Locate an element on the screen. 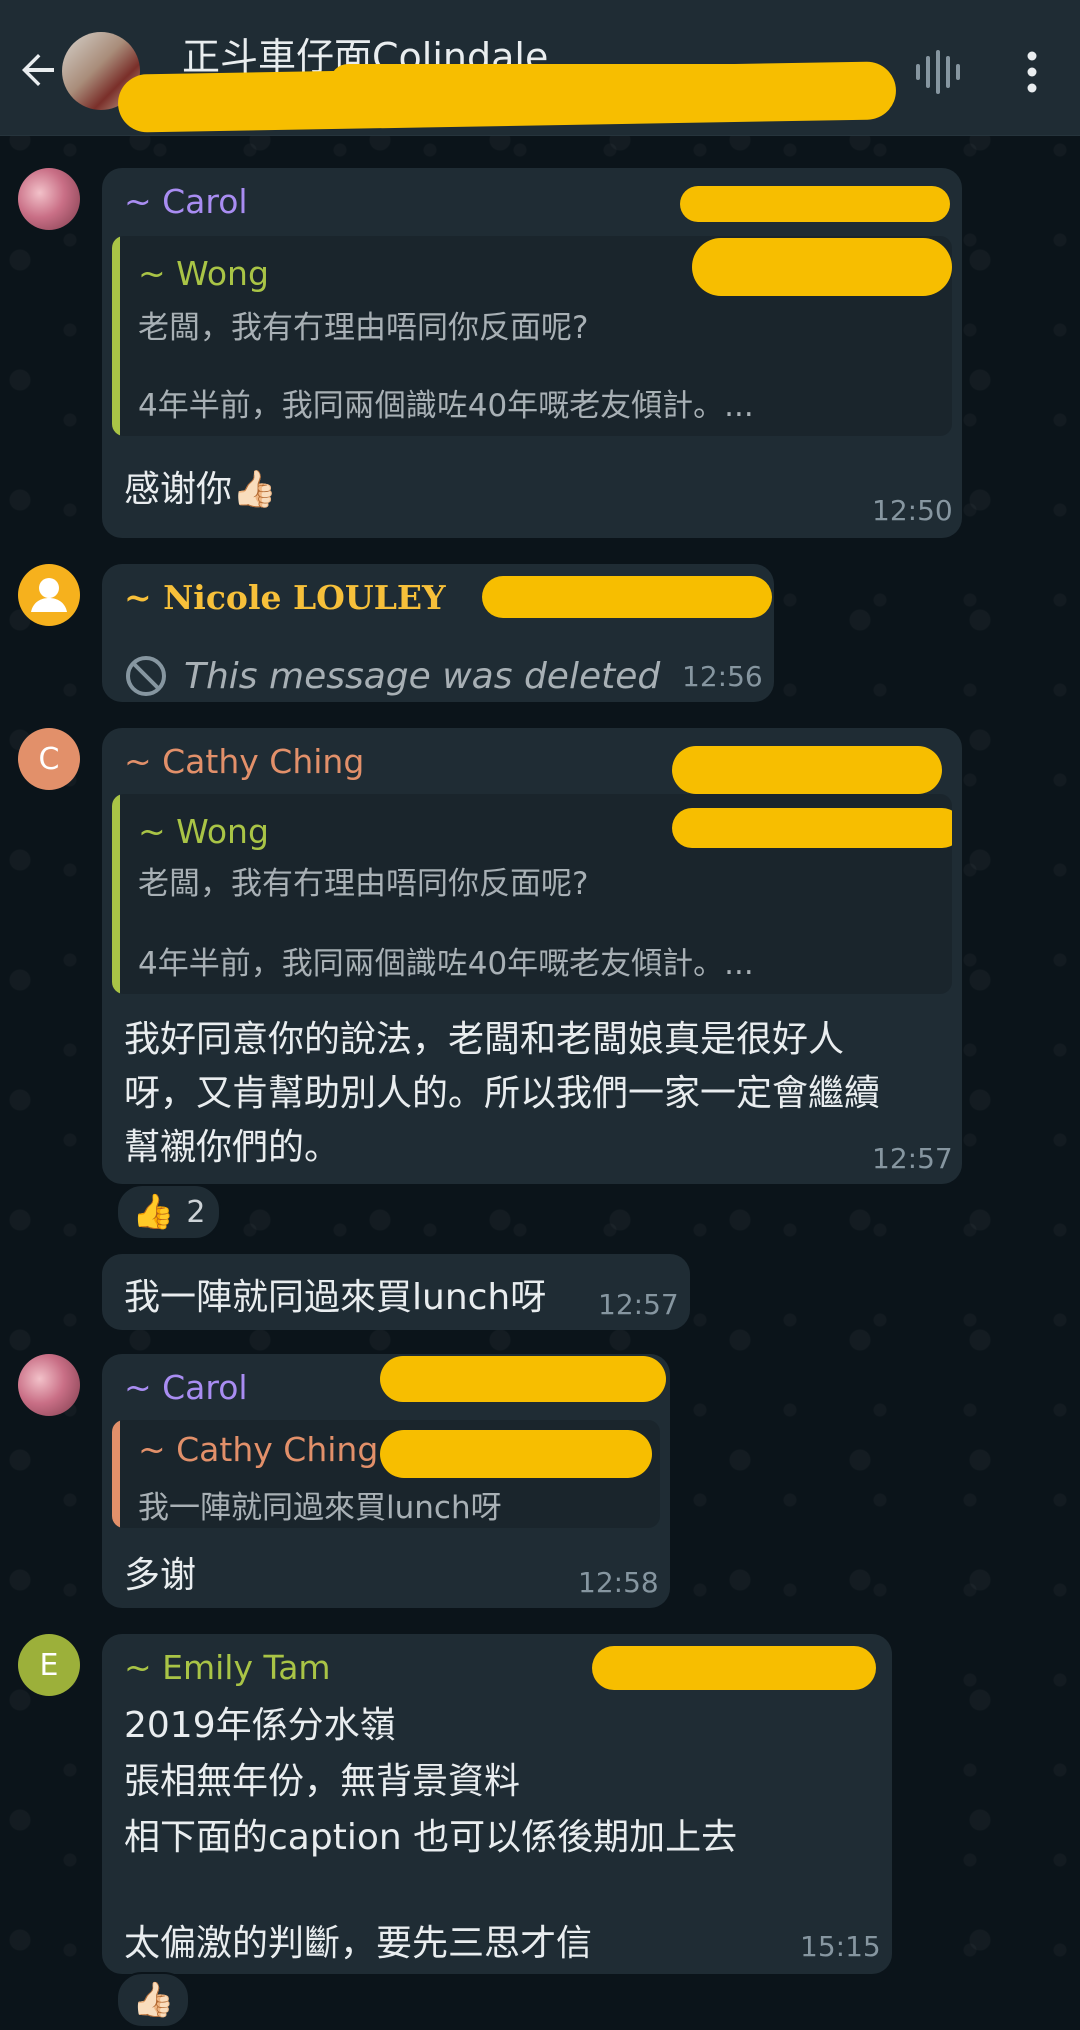 The height and width of the screenshot is (2030, 1080). message-time: 15:15 is located at coordinates (840, 1946).